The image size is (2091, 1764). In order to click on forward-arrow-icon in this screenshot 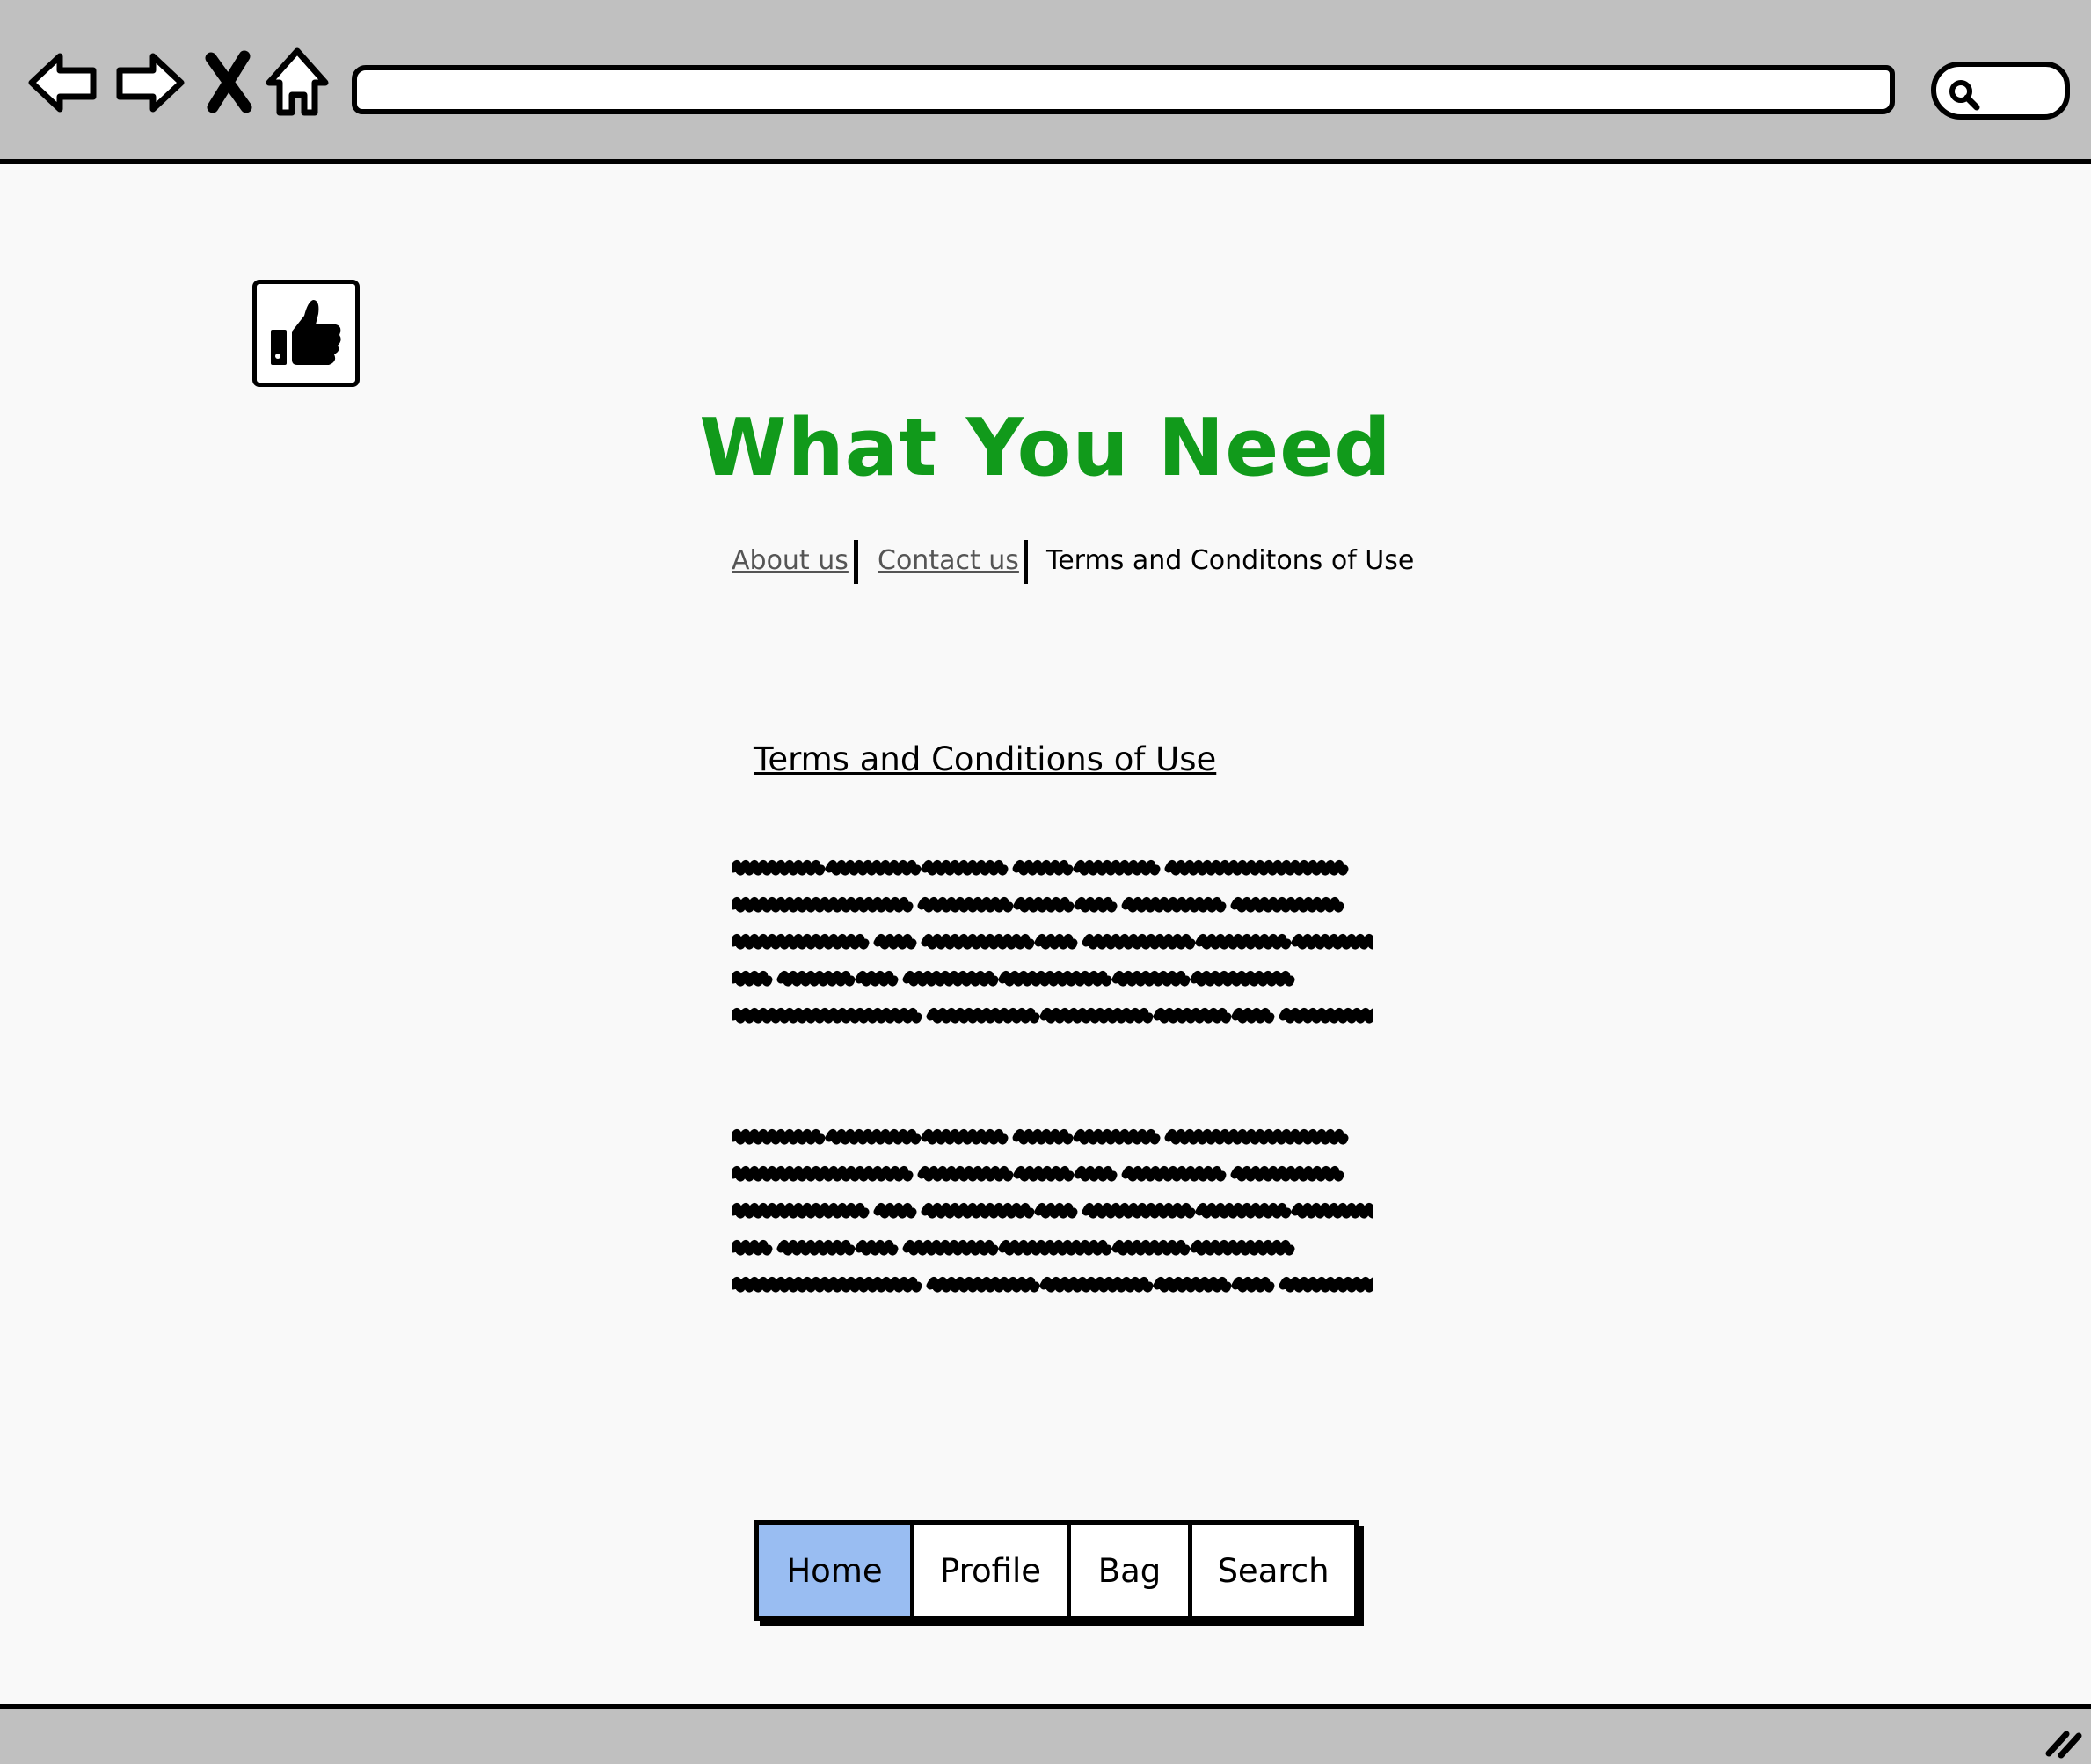, I will do `click(149, 83)`.